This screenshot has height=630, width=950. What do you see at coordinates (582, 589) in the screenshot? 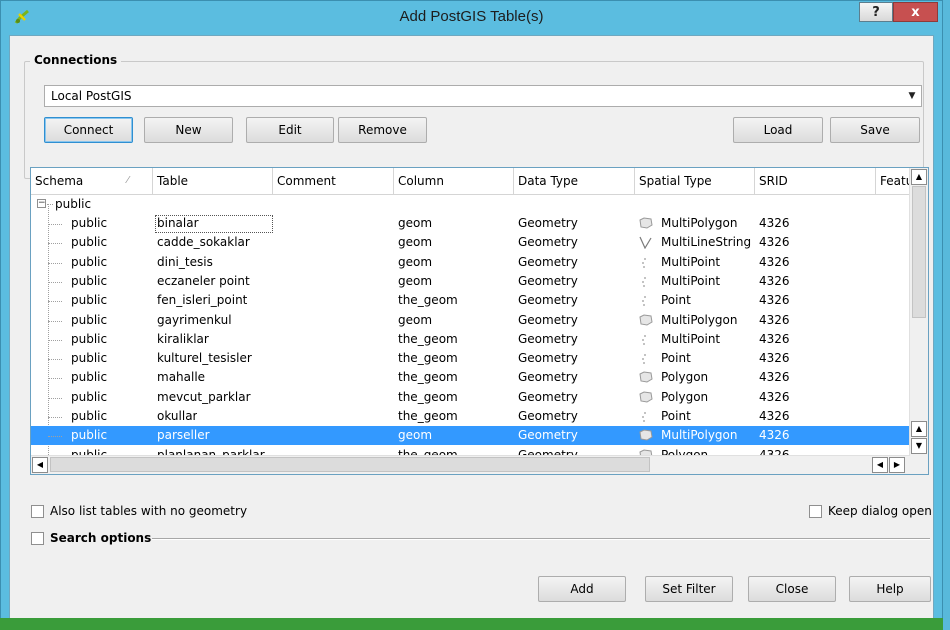
I see `add-button: Add` at bounding box center [582, 589].